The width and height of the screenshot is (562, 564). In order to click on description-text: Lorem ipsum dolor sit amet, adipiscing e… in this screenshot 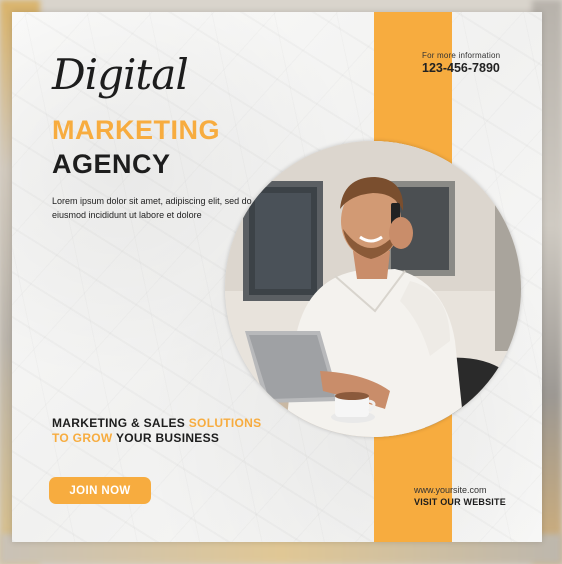, I will do `click(152, 208)`.